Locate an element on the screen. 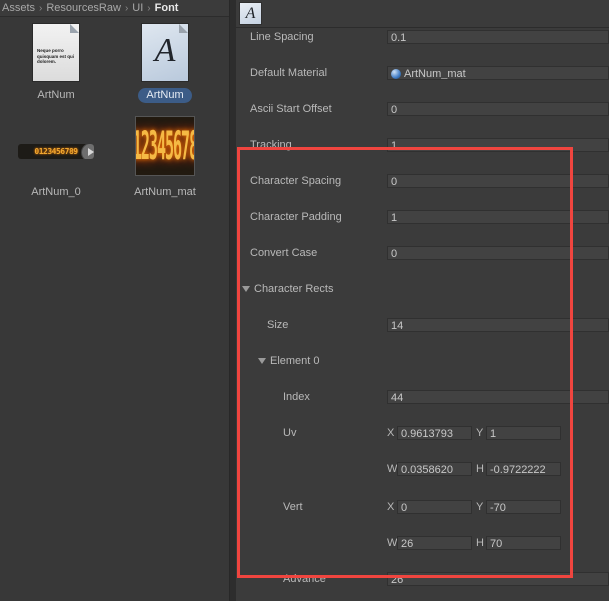  property-row-vert-size: W 26 H 70 is located at coordinates (422, 543).